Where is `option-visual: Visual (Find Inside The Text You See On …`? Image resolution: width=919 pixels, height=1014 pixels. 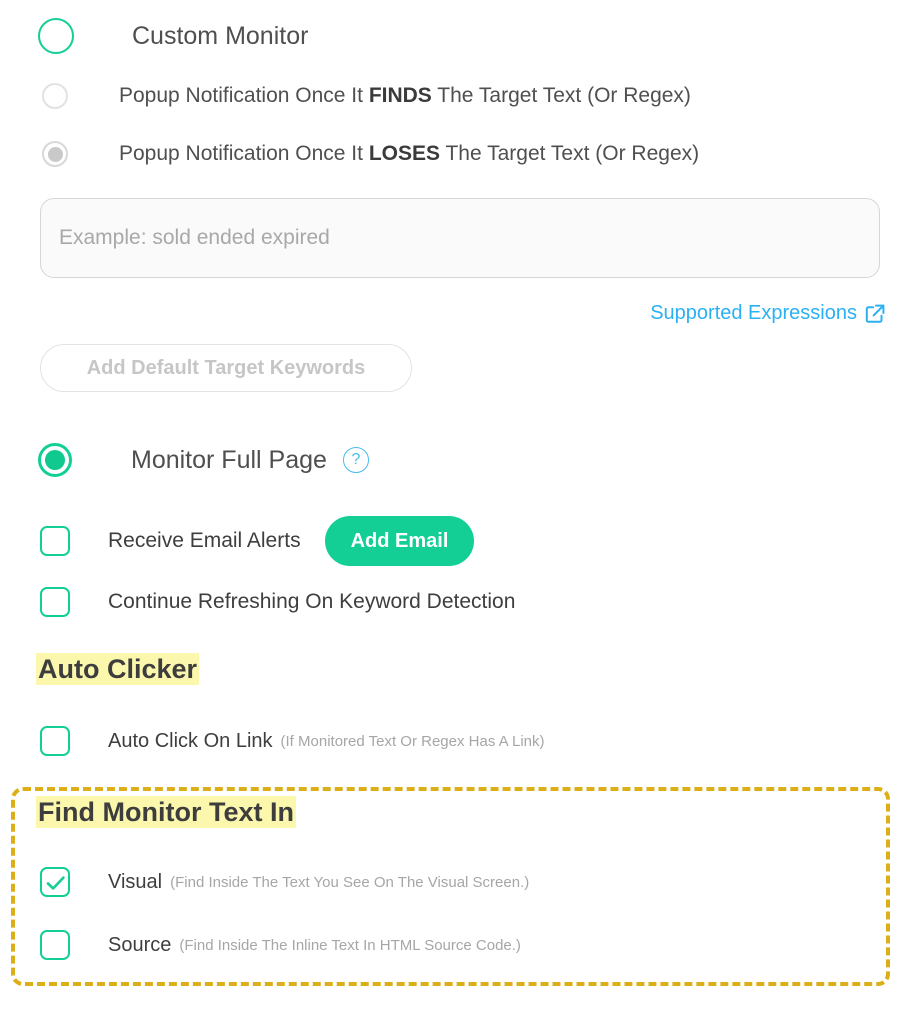
option-visual: Visual (Find Inside The Text You See On … is located at coordinates (284, 882).